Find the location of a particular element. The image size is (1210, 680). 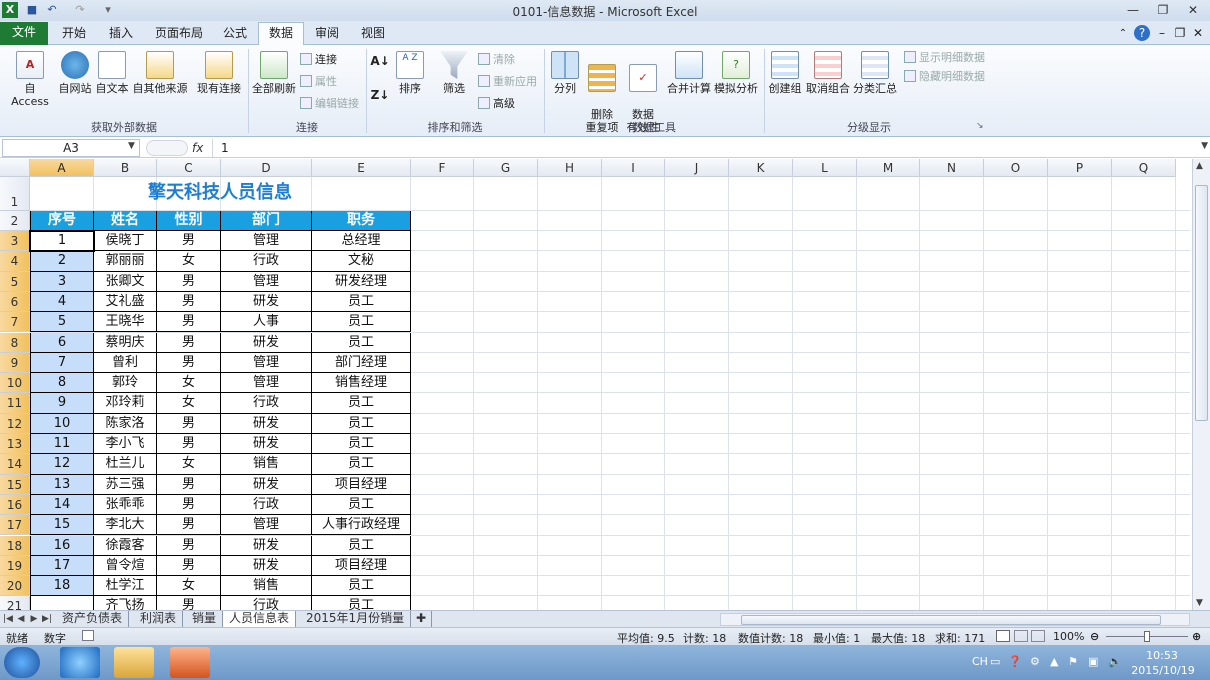

table-cell: 1 is located at coordinates (62, 241).